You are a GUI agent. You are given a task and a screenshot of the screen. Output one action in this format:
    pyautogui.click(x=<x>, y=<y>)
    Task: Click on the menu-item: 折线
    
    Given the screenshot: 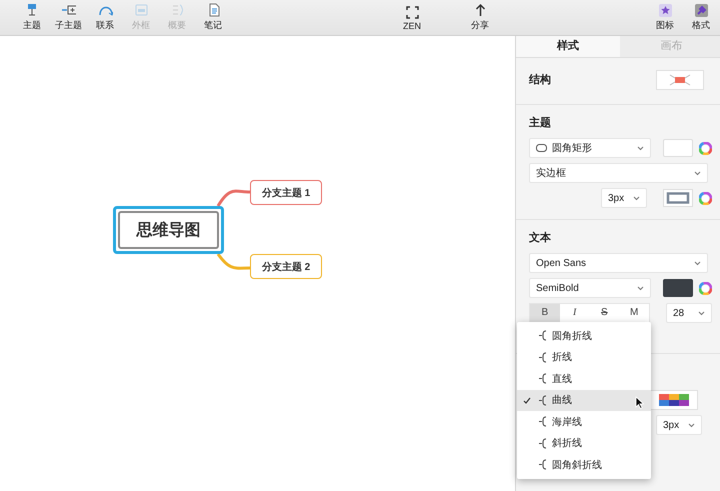 What is the action you would take?
    pyautogui.click(x=584, y=357)
    